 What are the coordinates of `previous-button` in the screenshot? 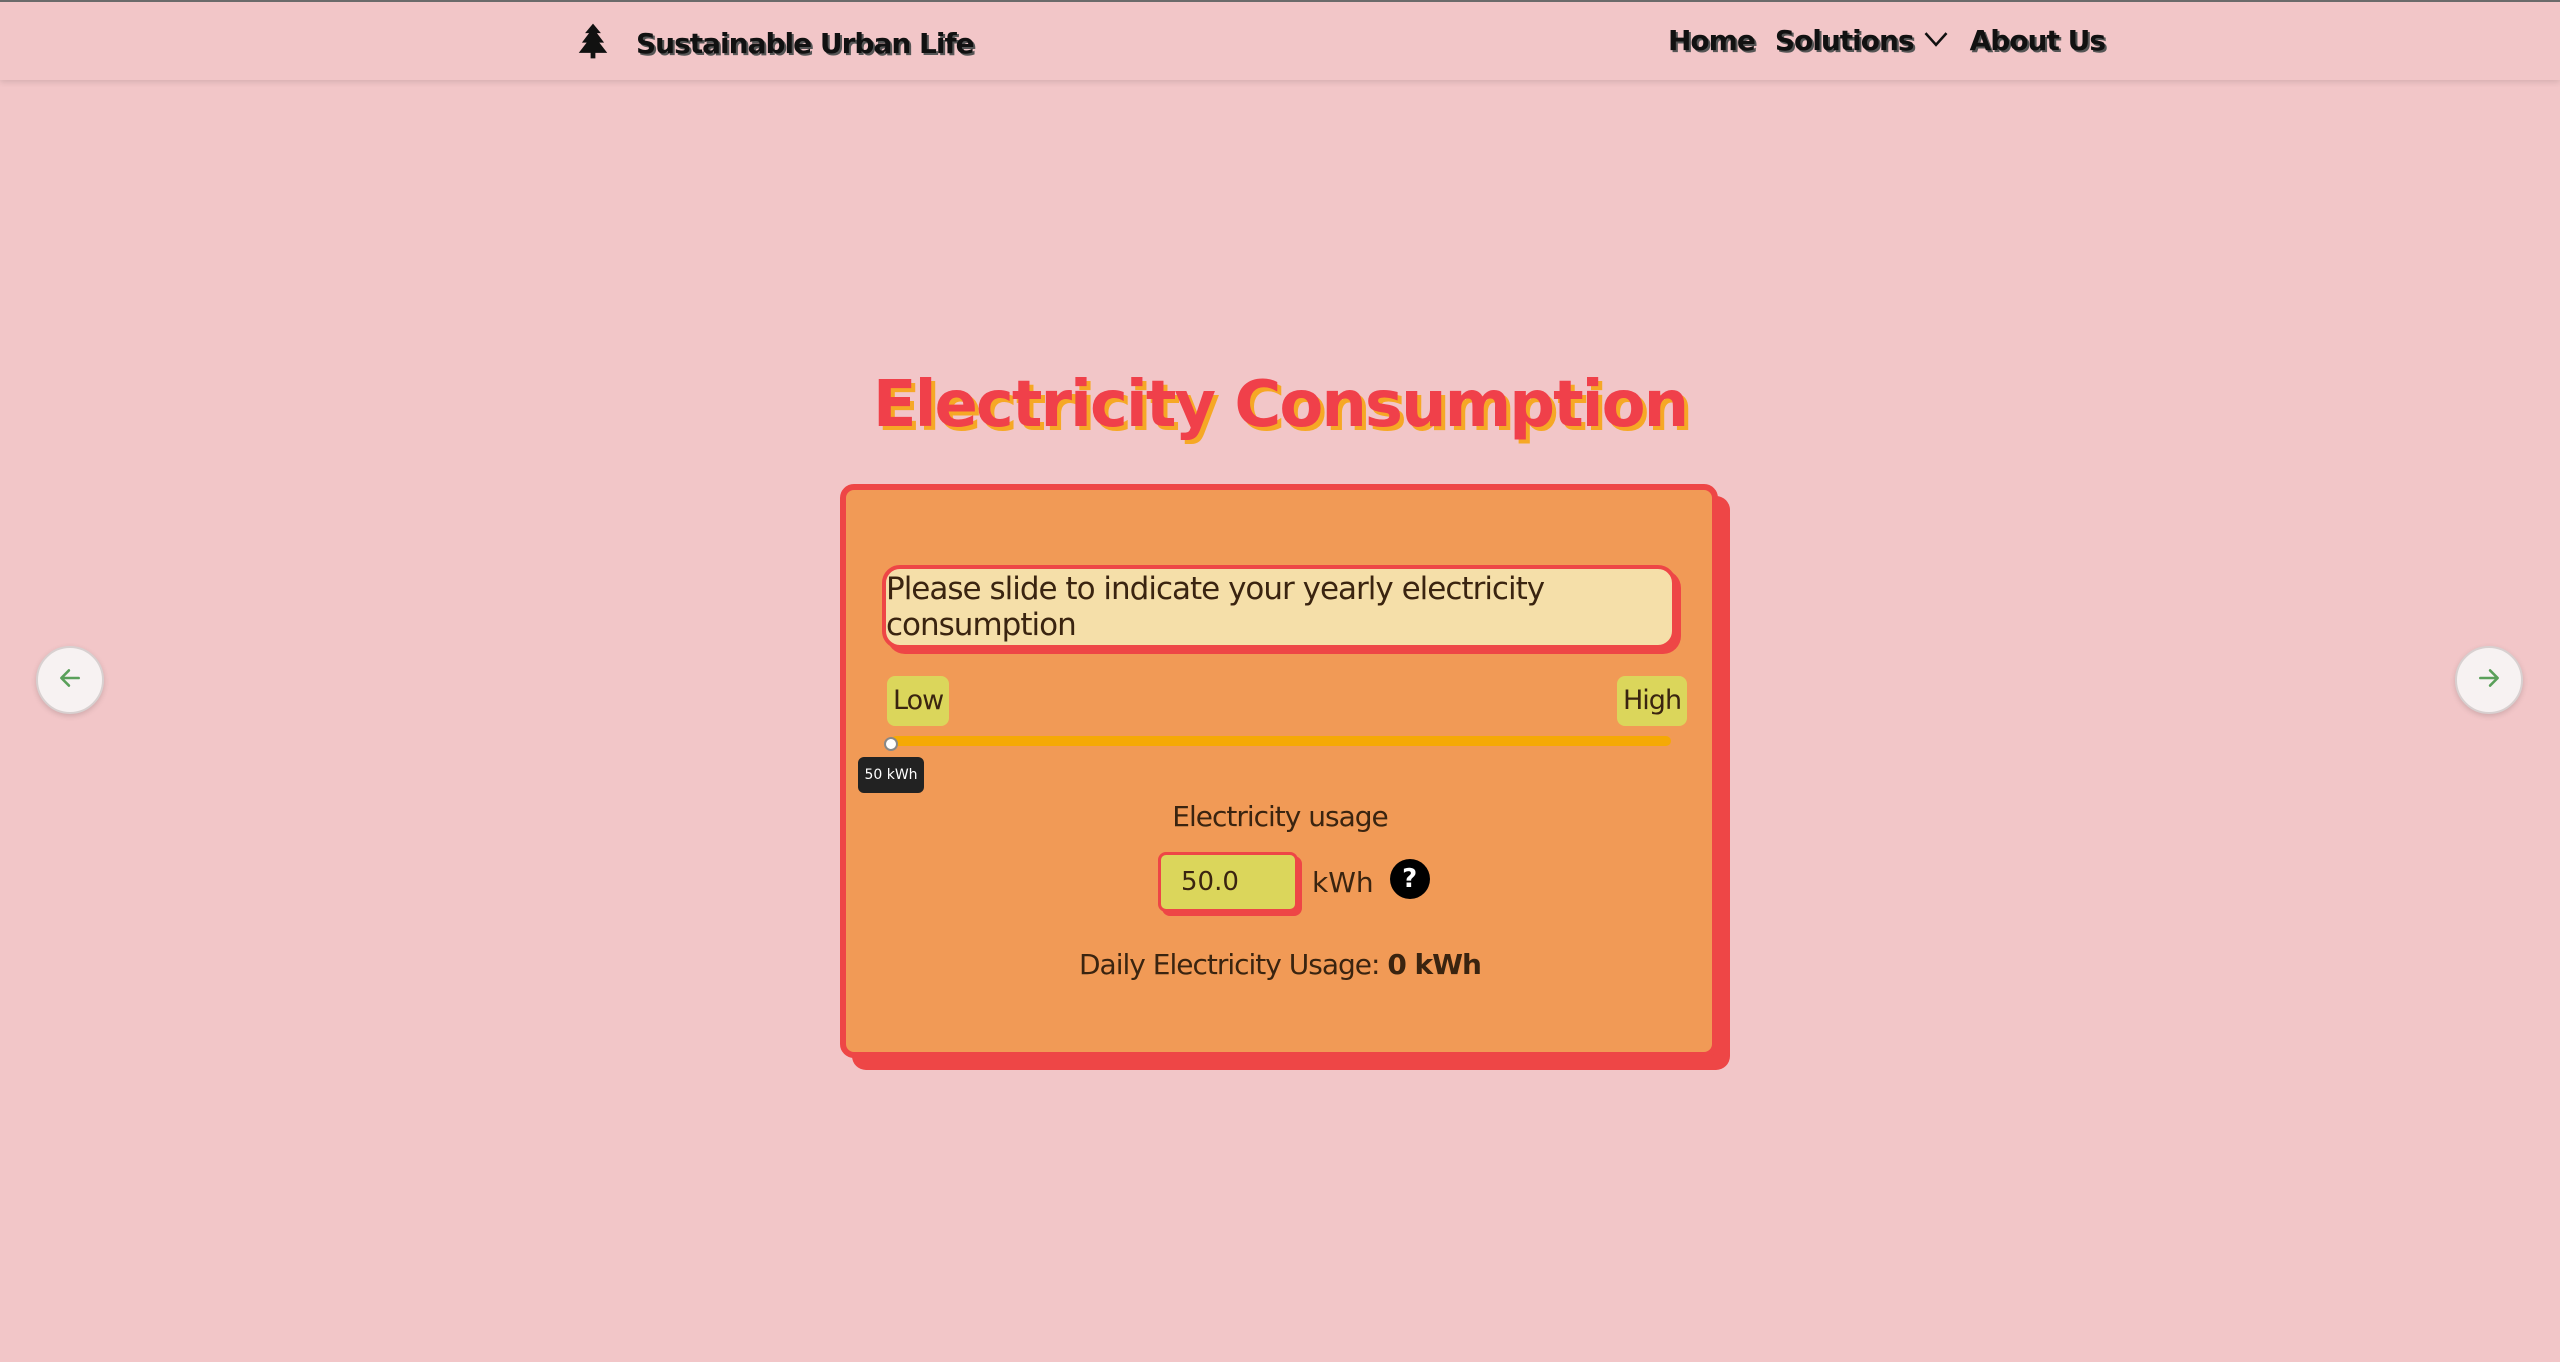 It's located at (70, 680).